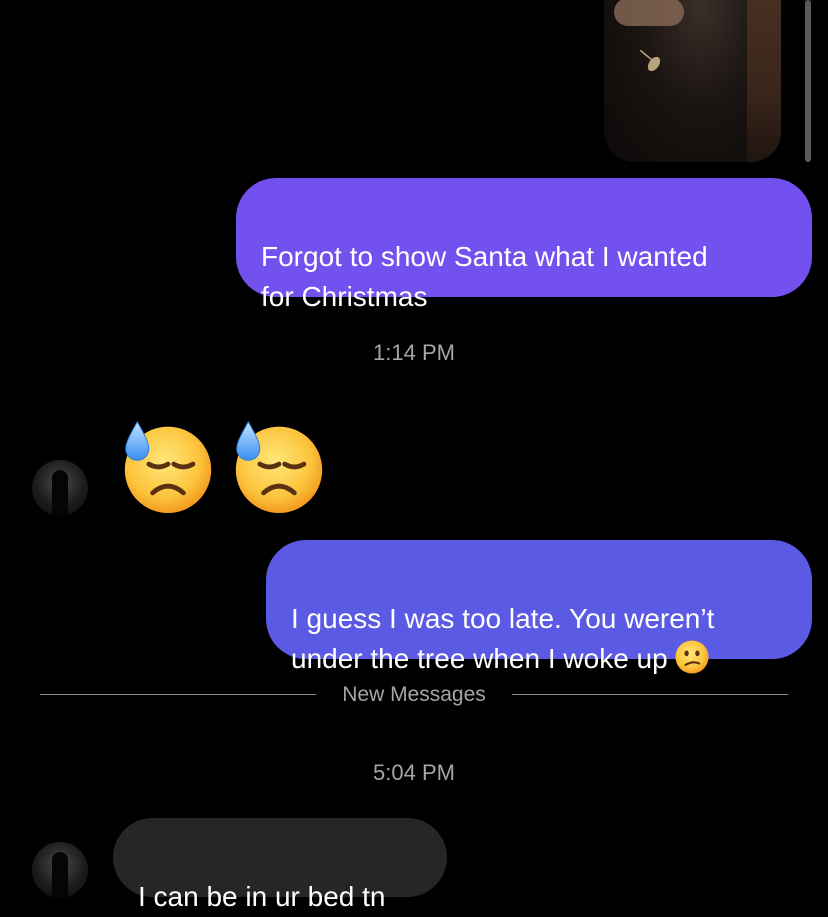 The width and height of the screenshot is (828, 917). Describe the element at coordinates (808, 81) in the screenshot. I see `scrollbar` at that location.